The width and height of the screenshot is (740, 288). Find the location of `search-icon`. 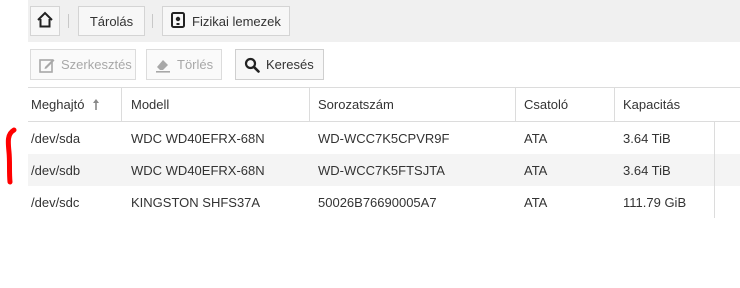

search-icon is located at coordinates (252, 65).